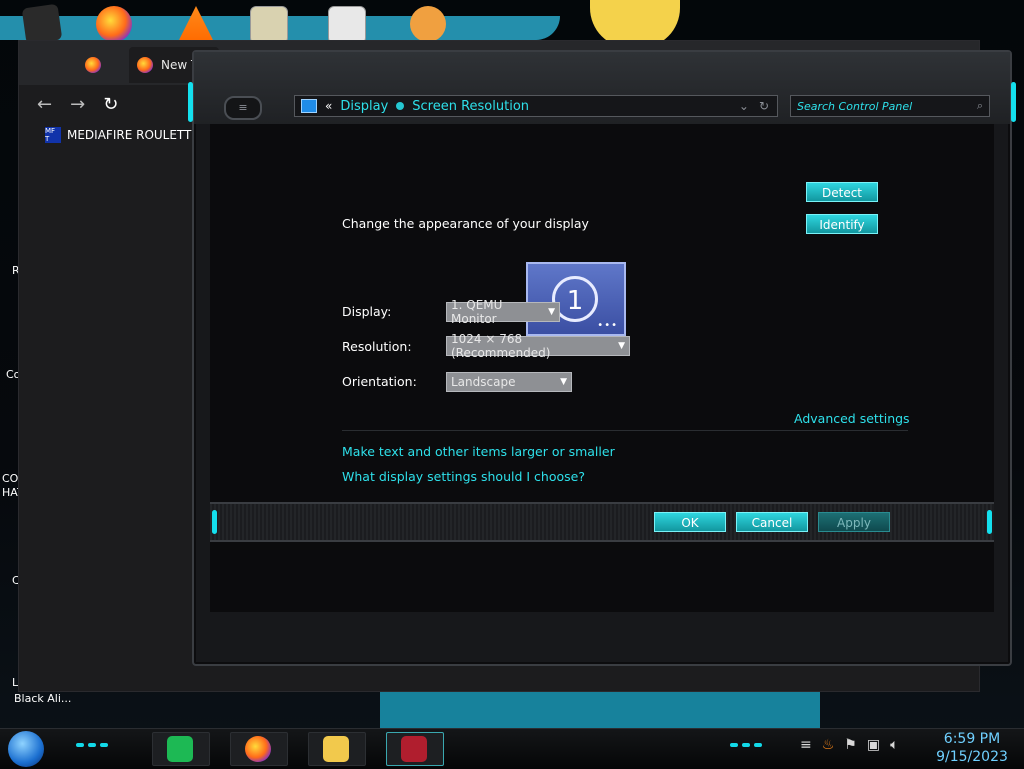 The height and width of the screenshot is (769, 1024). I want to click on breadcrumb-separator-icon, so click(400, 106).